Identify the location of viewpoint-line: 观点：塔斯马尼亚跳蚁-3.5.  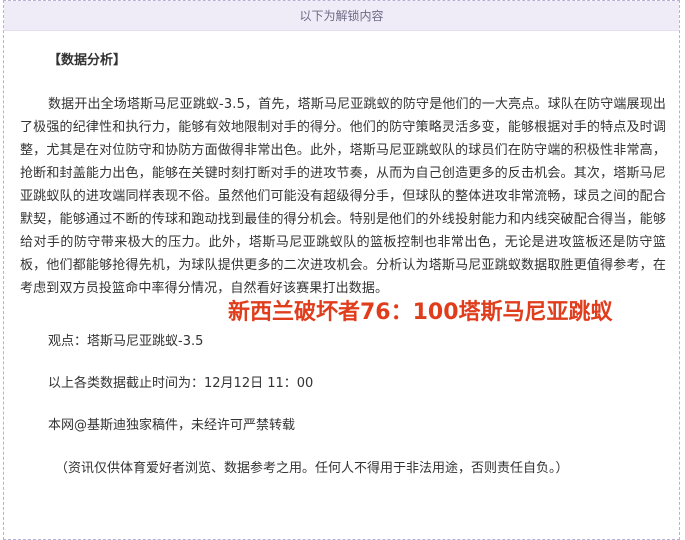
(126, 341).